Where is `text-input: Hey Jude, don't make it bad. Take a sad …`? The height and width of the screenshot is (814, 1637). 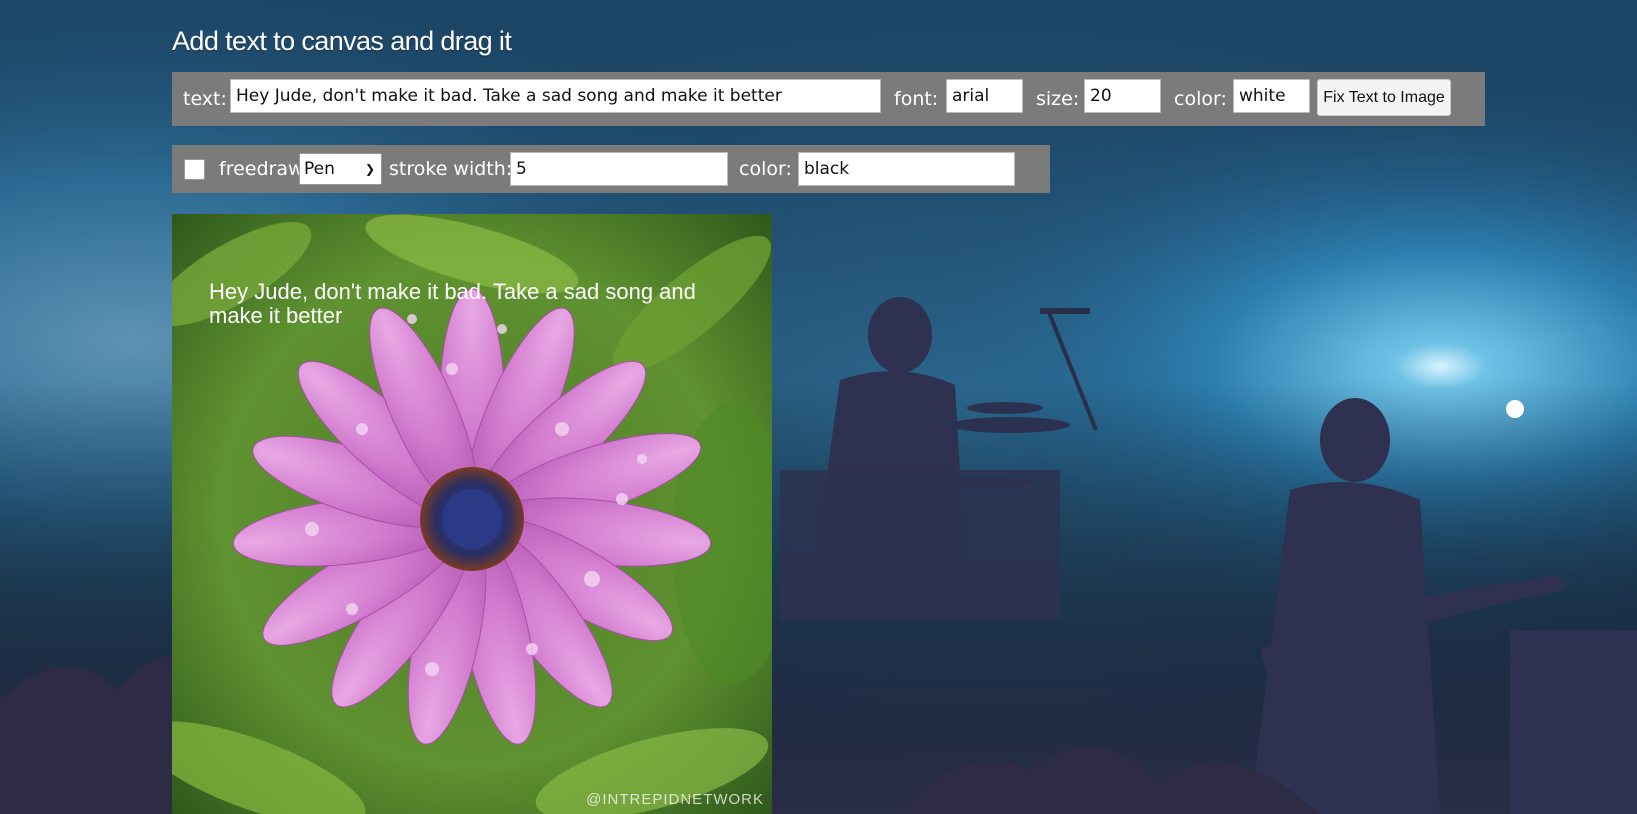
text-input: Hey Jude, don't make it bad. Take a sad … is located at coordinates (555, 96).